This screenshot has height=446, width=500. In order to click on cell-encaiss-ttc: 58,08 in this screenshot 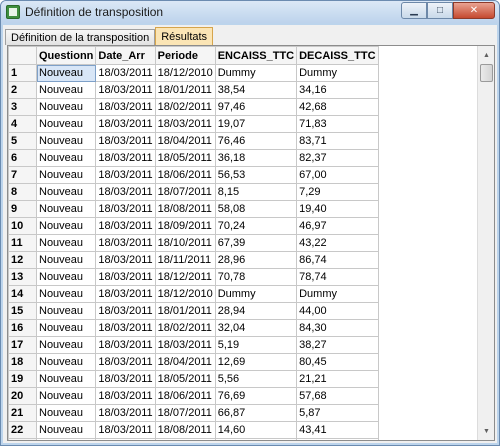, I will do `click(256, 209)`.